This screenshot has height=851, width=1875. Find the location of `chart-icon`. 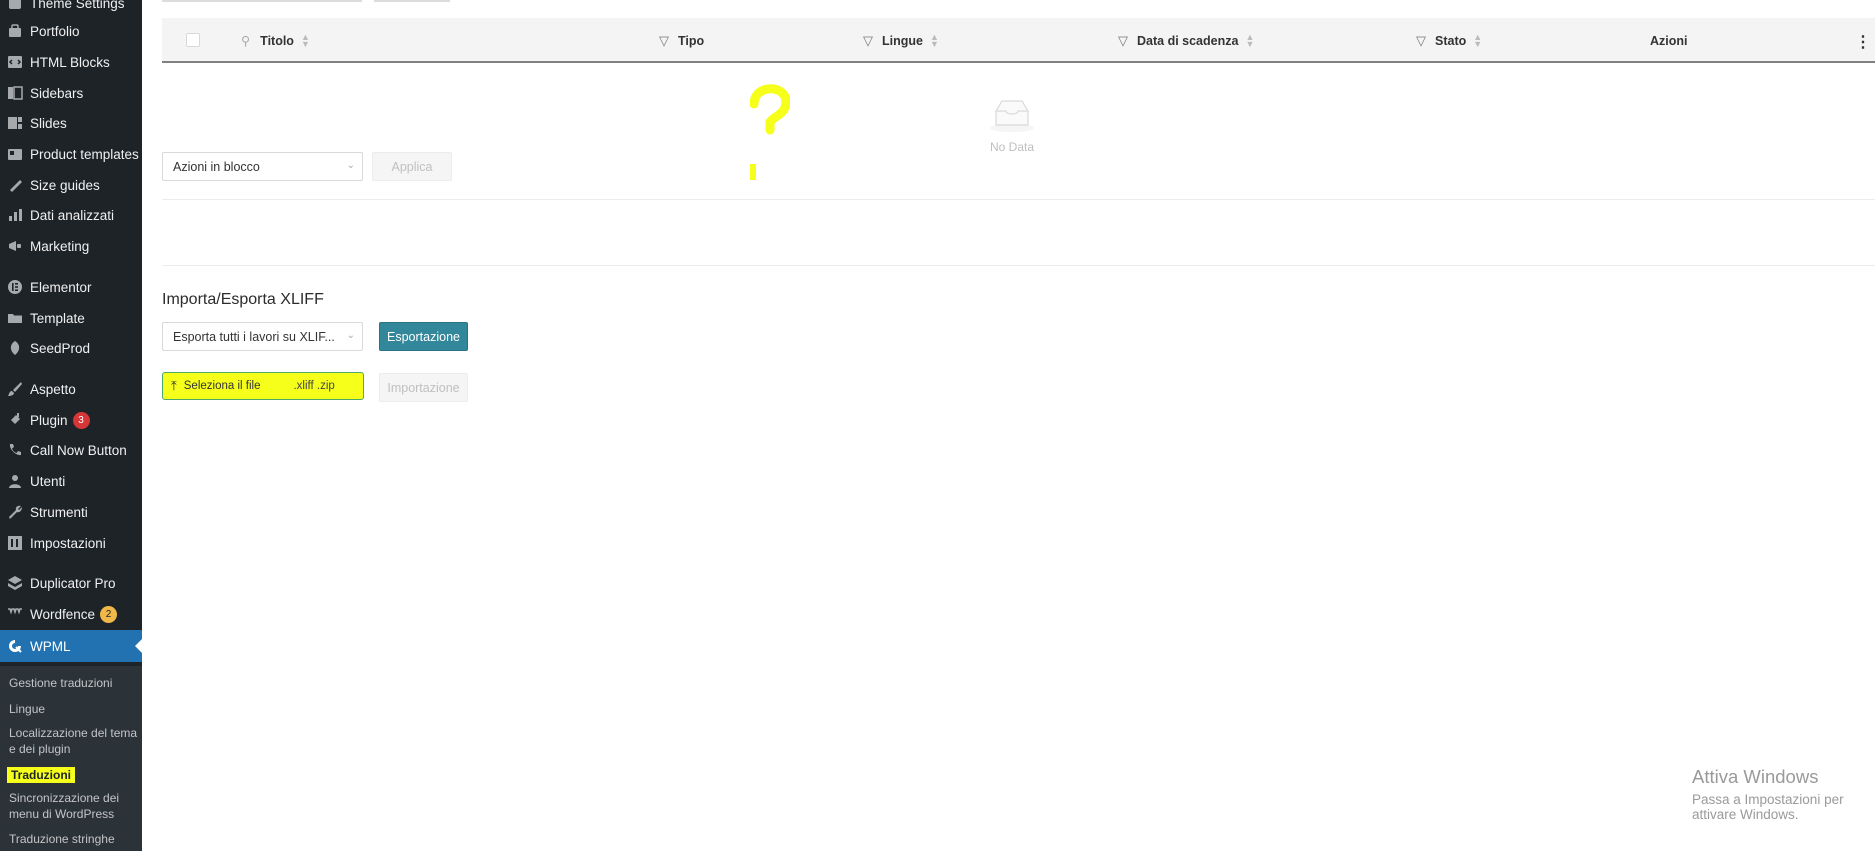

chart-icon is located at coordinates (15, 215).